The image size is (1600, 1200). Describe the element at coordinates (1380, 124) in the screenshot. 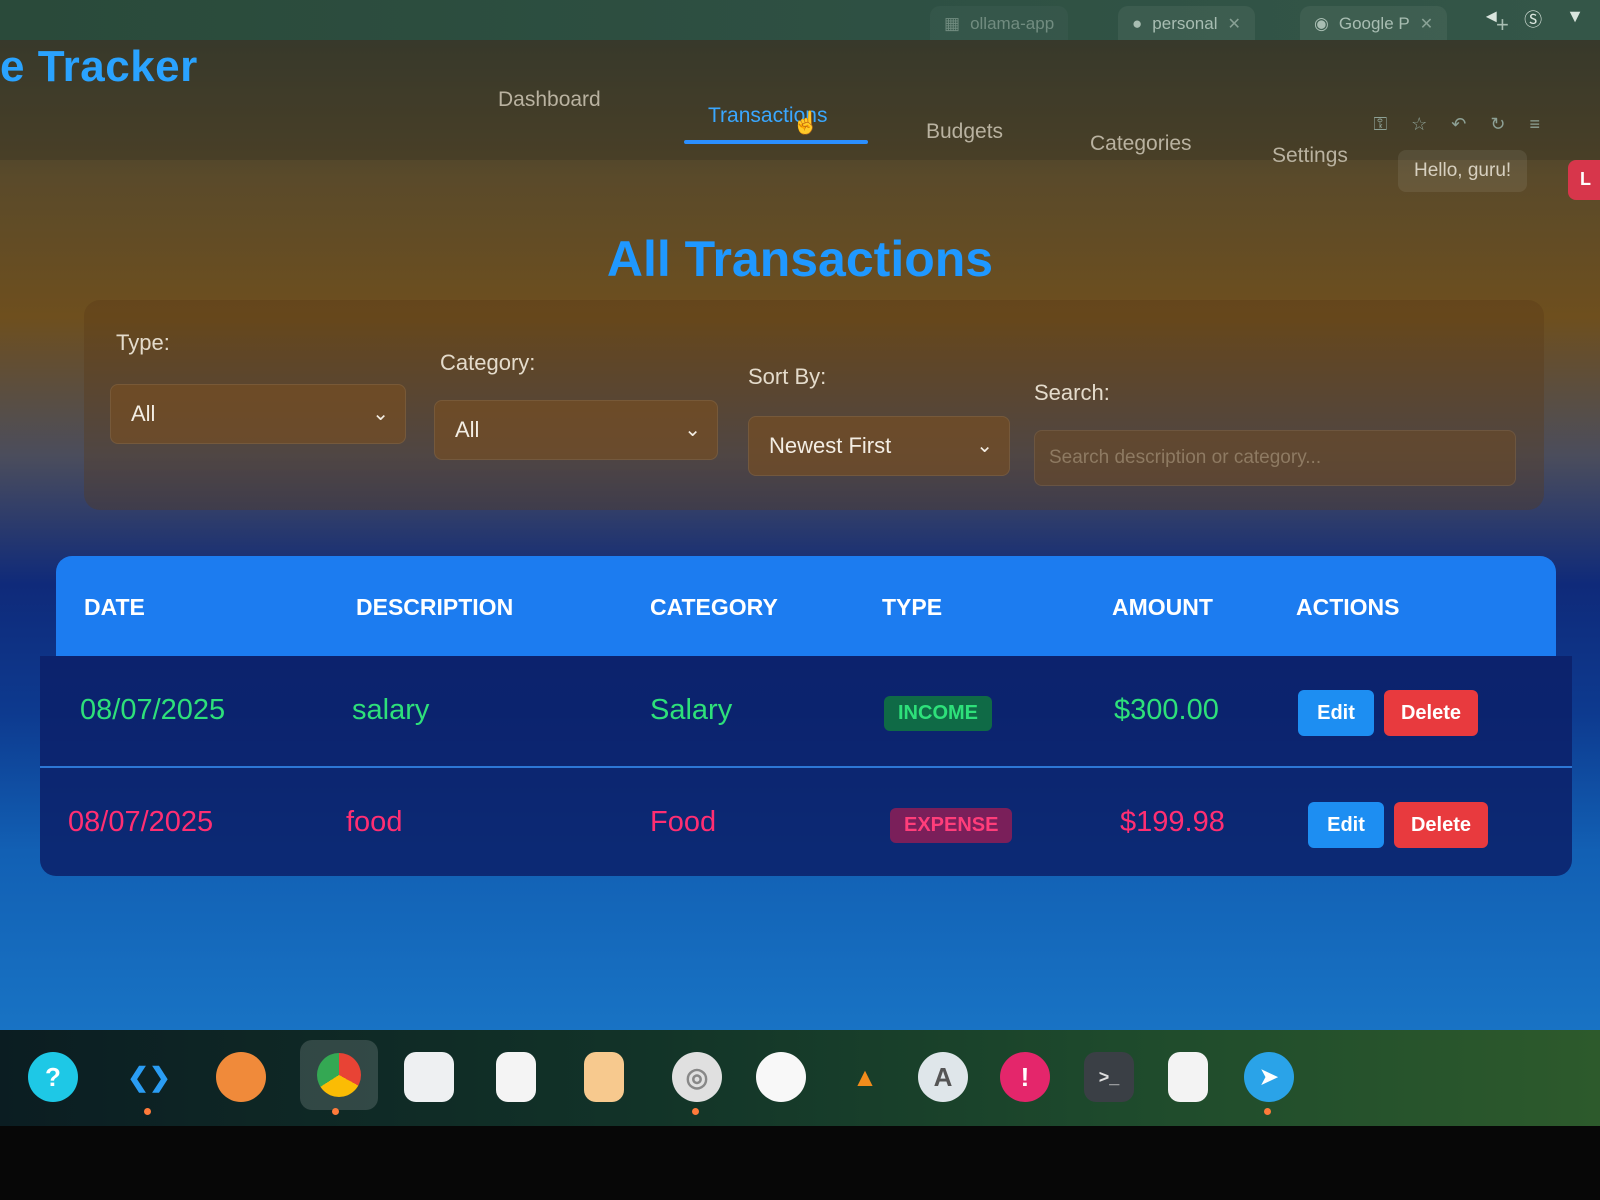

I see `key-icon: ⚿` at that location.